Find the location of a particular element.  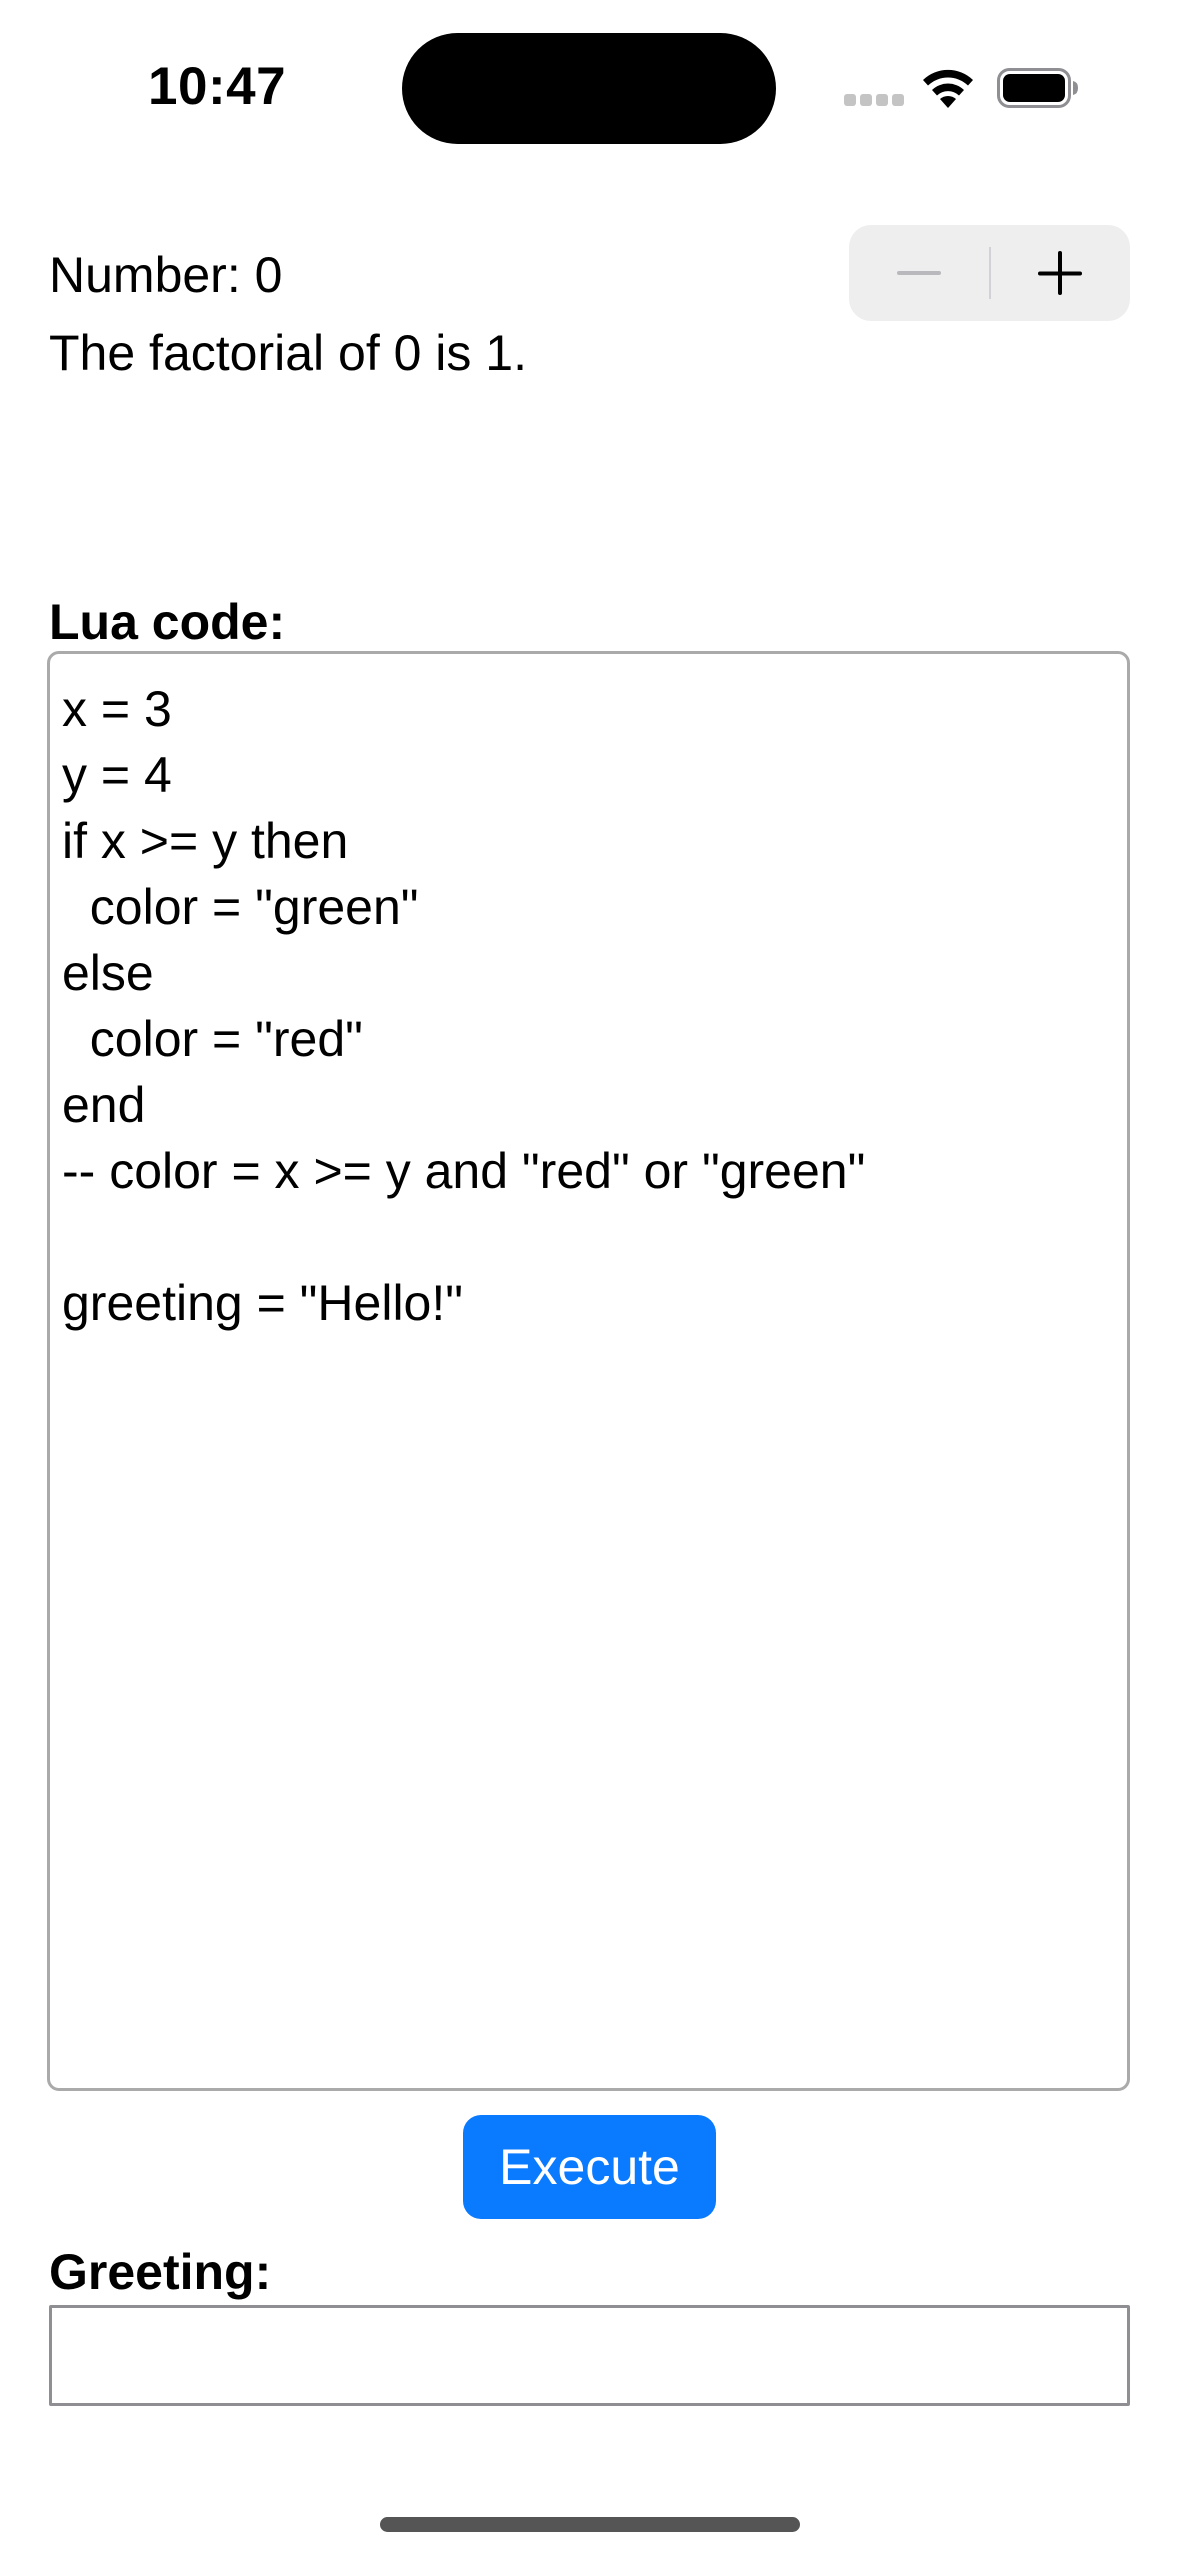

execute-button: Execute is located at coordinates (589, 2167).